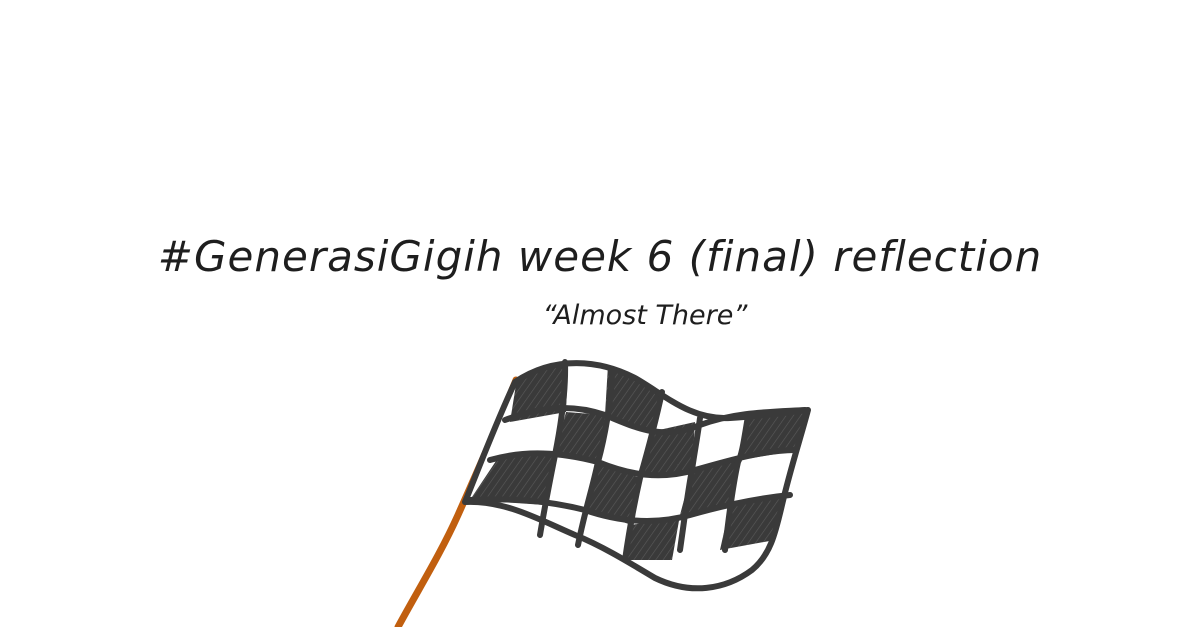 The height and width of the screenshot is (627, 1200). I want to click on checkered-flag-icon, so click(602, 493).